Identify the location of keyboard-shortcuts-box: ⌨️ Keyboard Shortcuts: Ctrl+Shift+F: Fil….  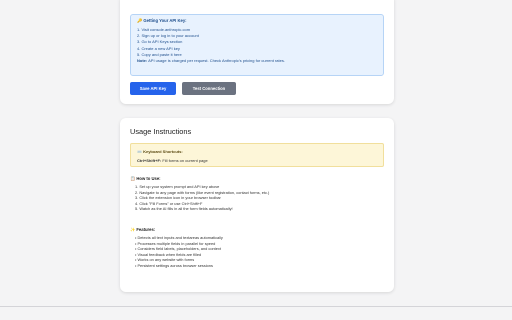
(257, 155).